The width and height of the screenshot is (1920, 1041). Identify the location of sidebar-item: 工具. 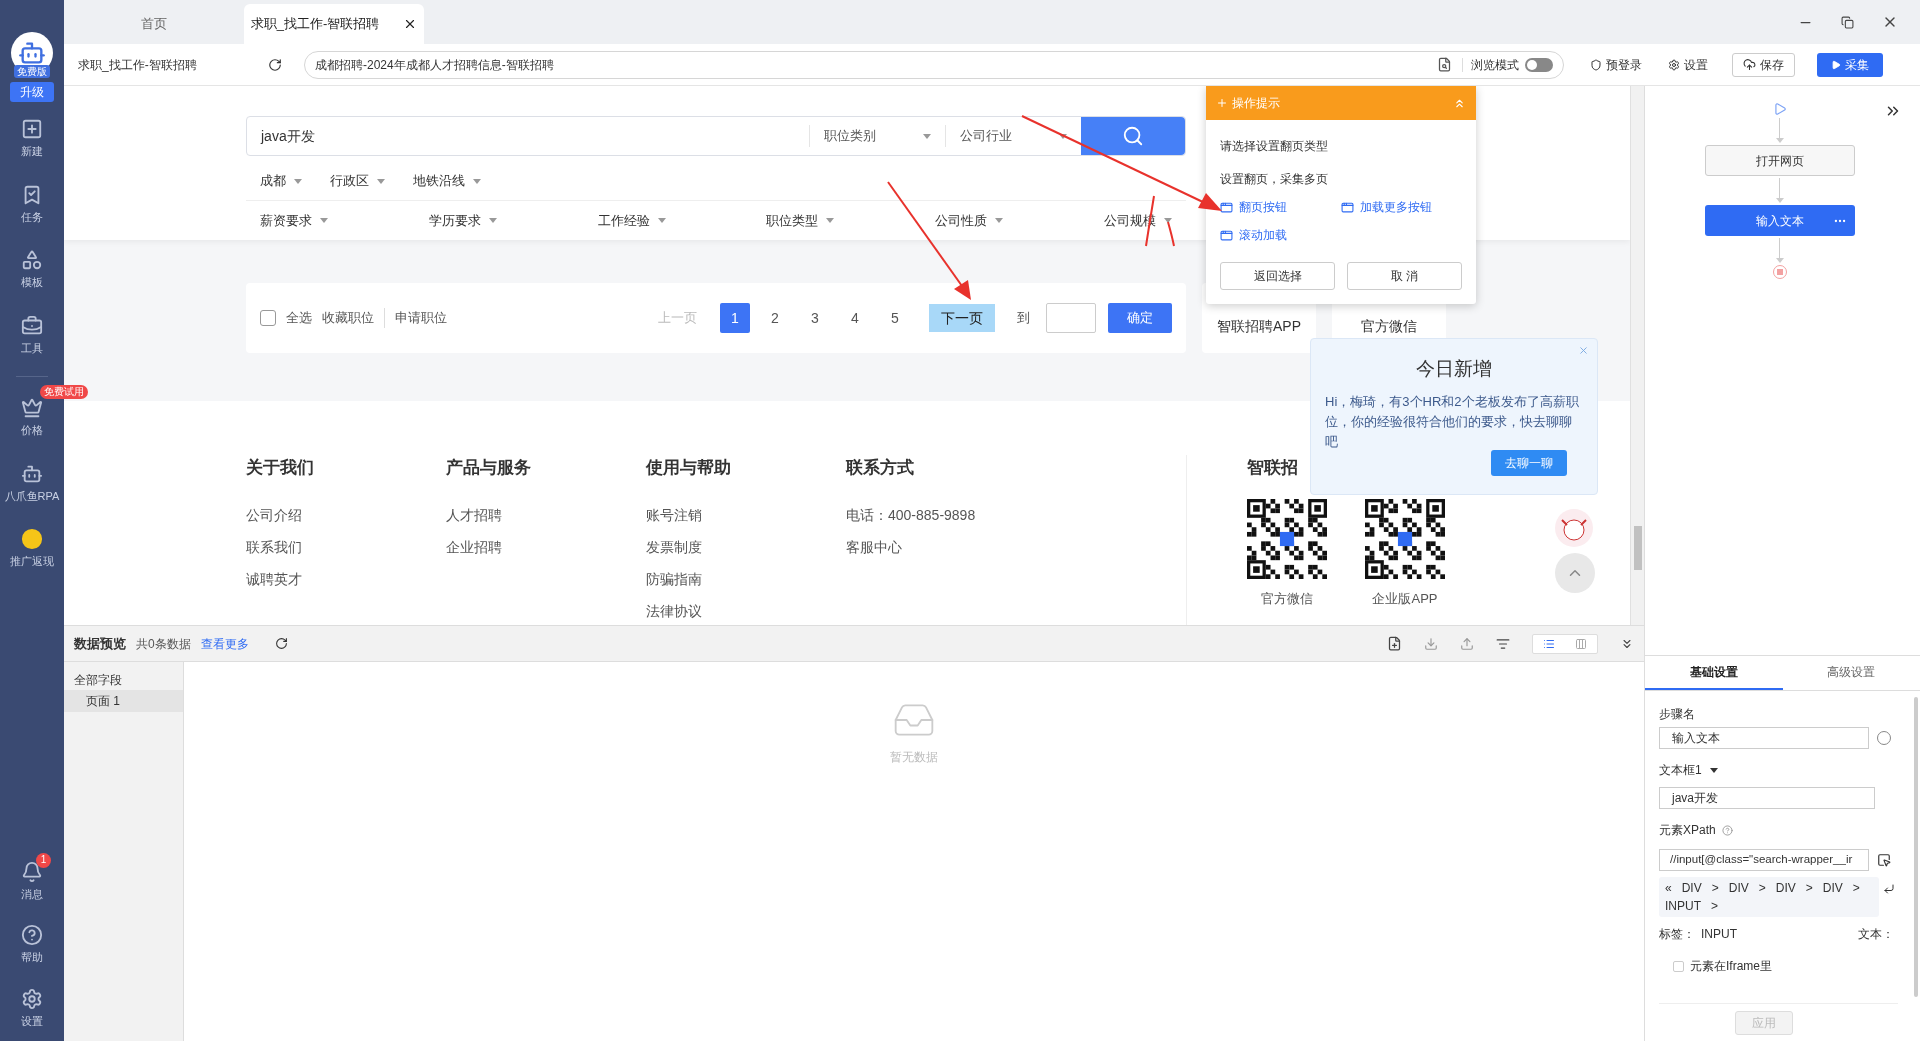
(32, 335).